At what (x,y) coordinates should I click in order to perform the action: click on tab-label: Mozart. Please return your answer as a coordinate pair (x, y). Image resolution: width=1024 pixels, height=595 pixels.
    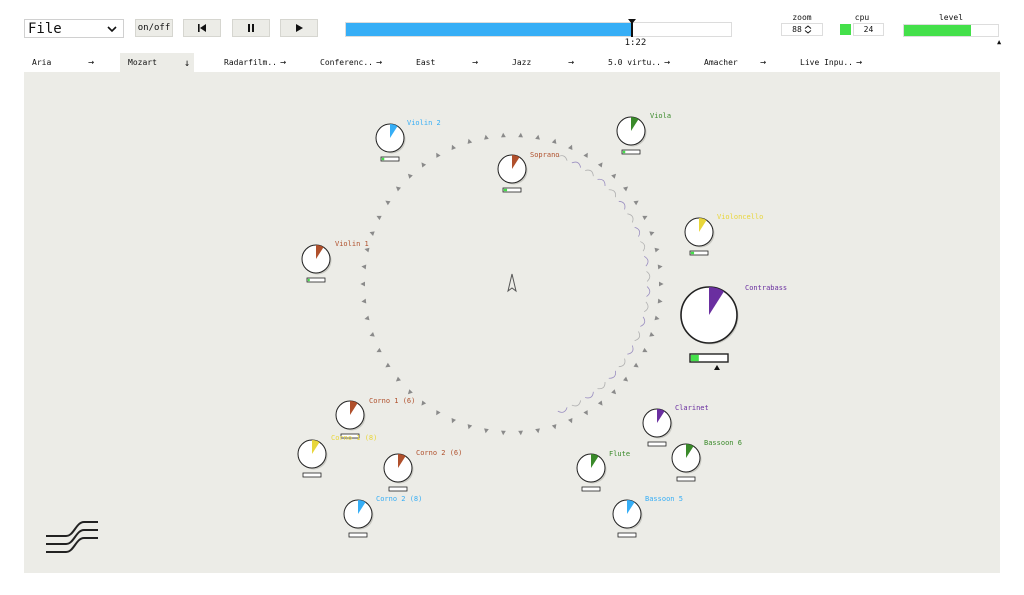
    Looking at the image, I should click on (142, 62).